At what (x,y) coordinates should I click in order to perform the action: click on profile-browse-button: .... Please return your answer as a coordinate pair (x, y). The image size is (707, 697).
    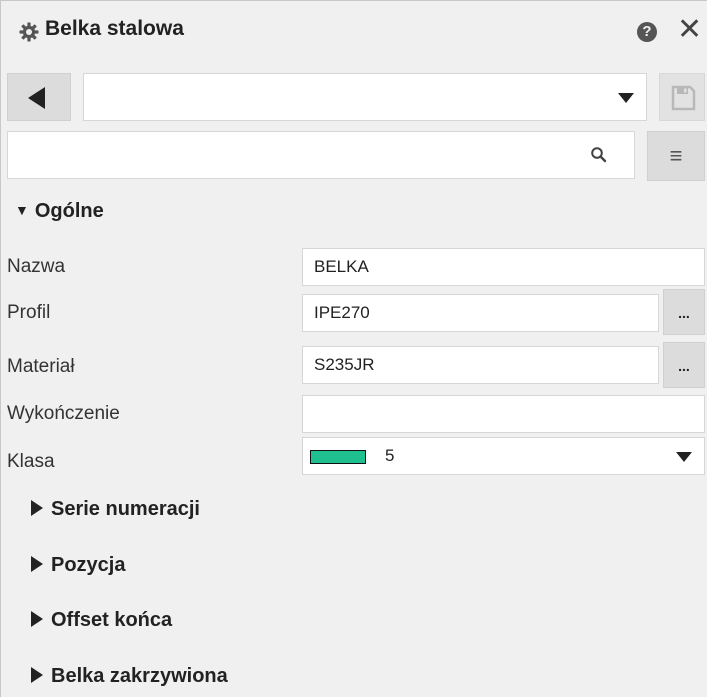
    Looking at the image, I should click on (684, 312).